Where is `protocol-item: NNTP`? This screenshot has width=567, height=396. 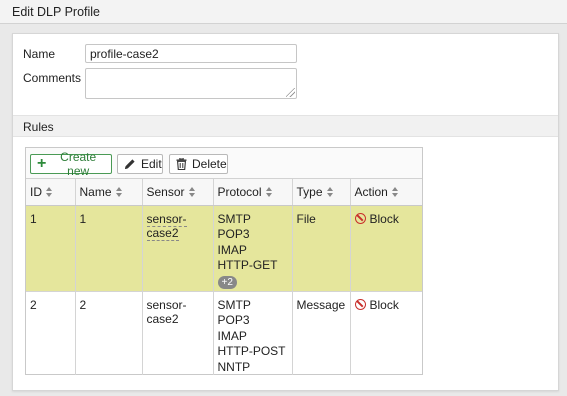
protocol-item: NNTP is located at coordinates (234, 366).